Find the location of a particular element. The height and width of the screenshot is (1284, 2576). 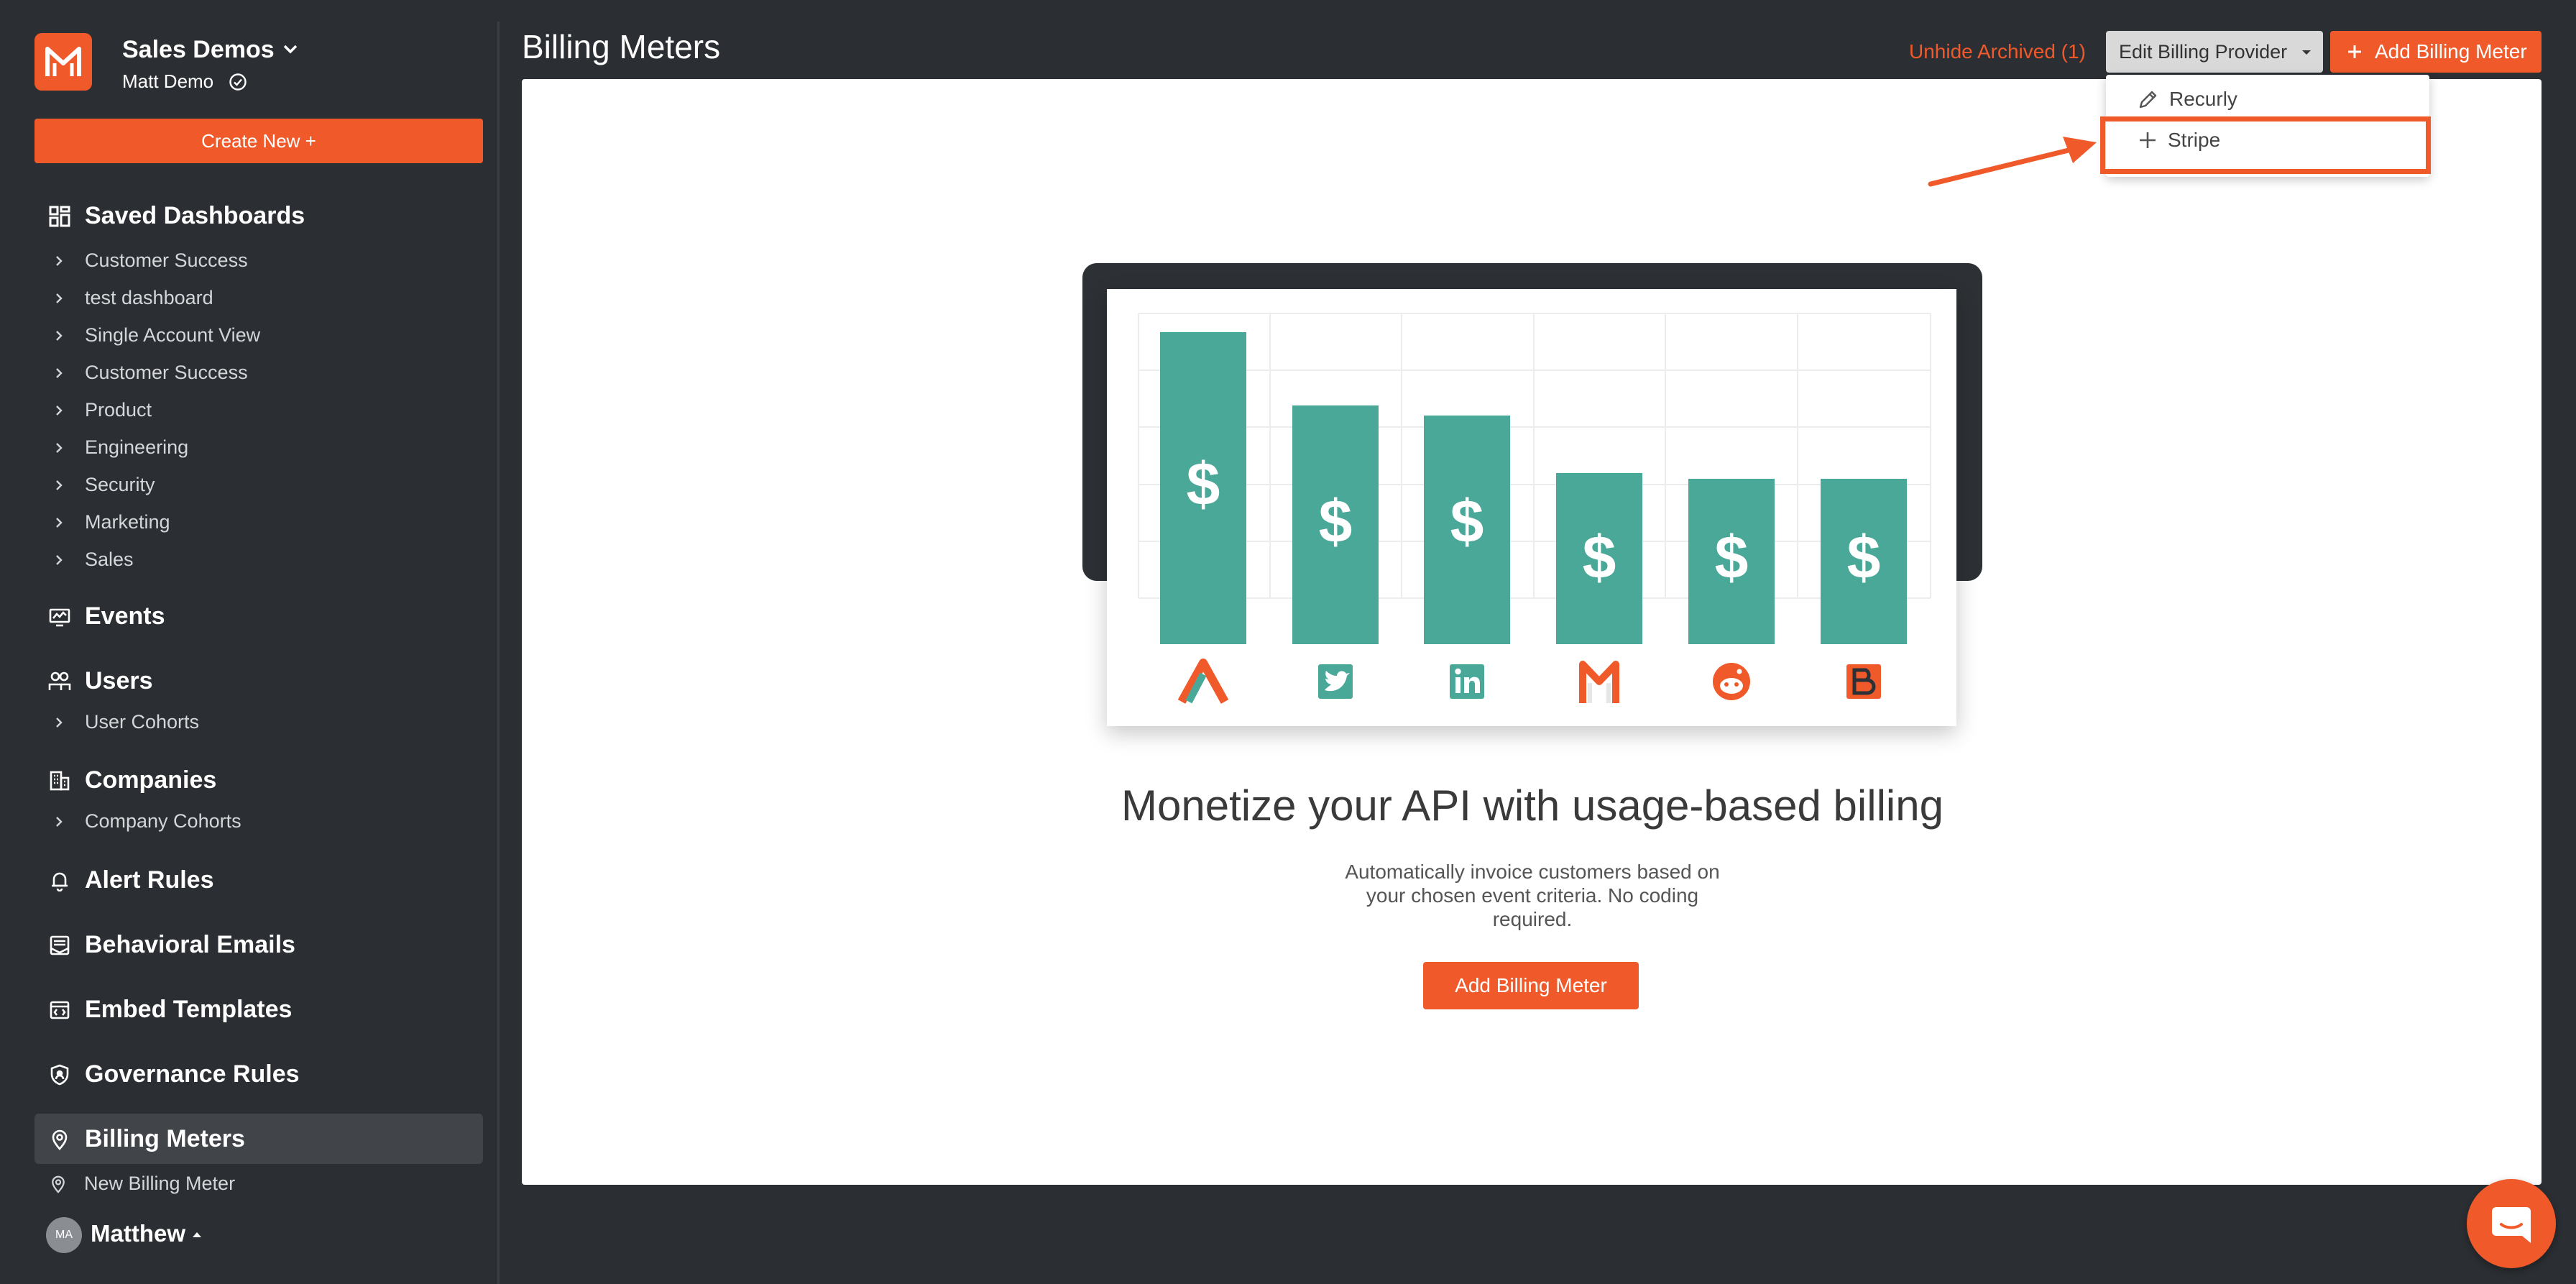

dashboard-item: Security is located at coordinates (103, 485).